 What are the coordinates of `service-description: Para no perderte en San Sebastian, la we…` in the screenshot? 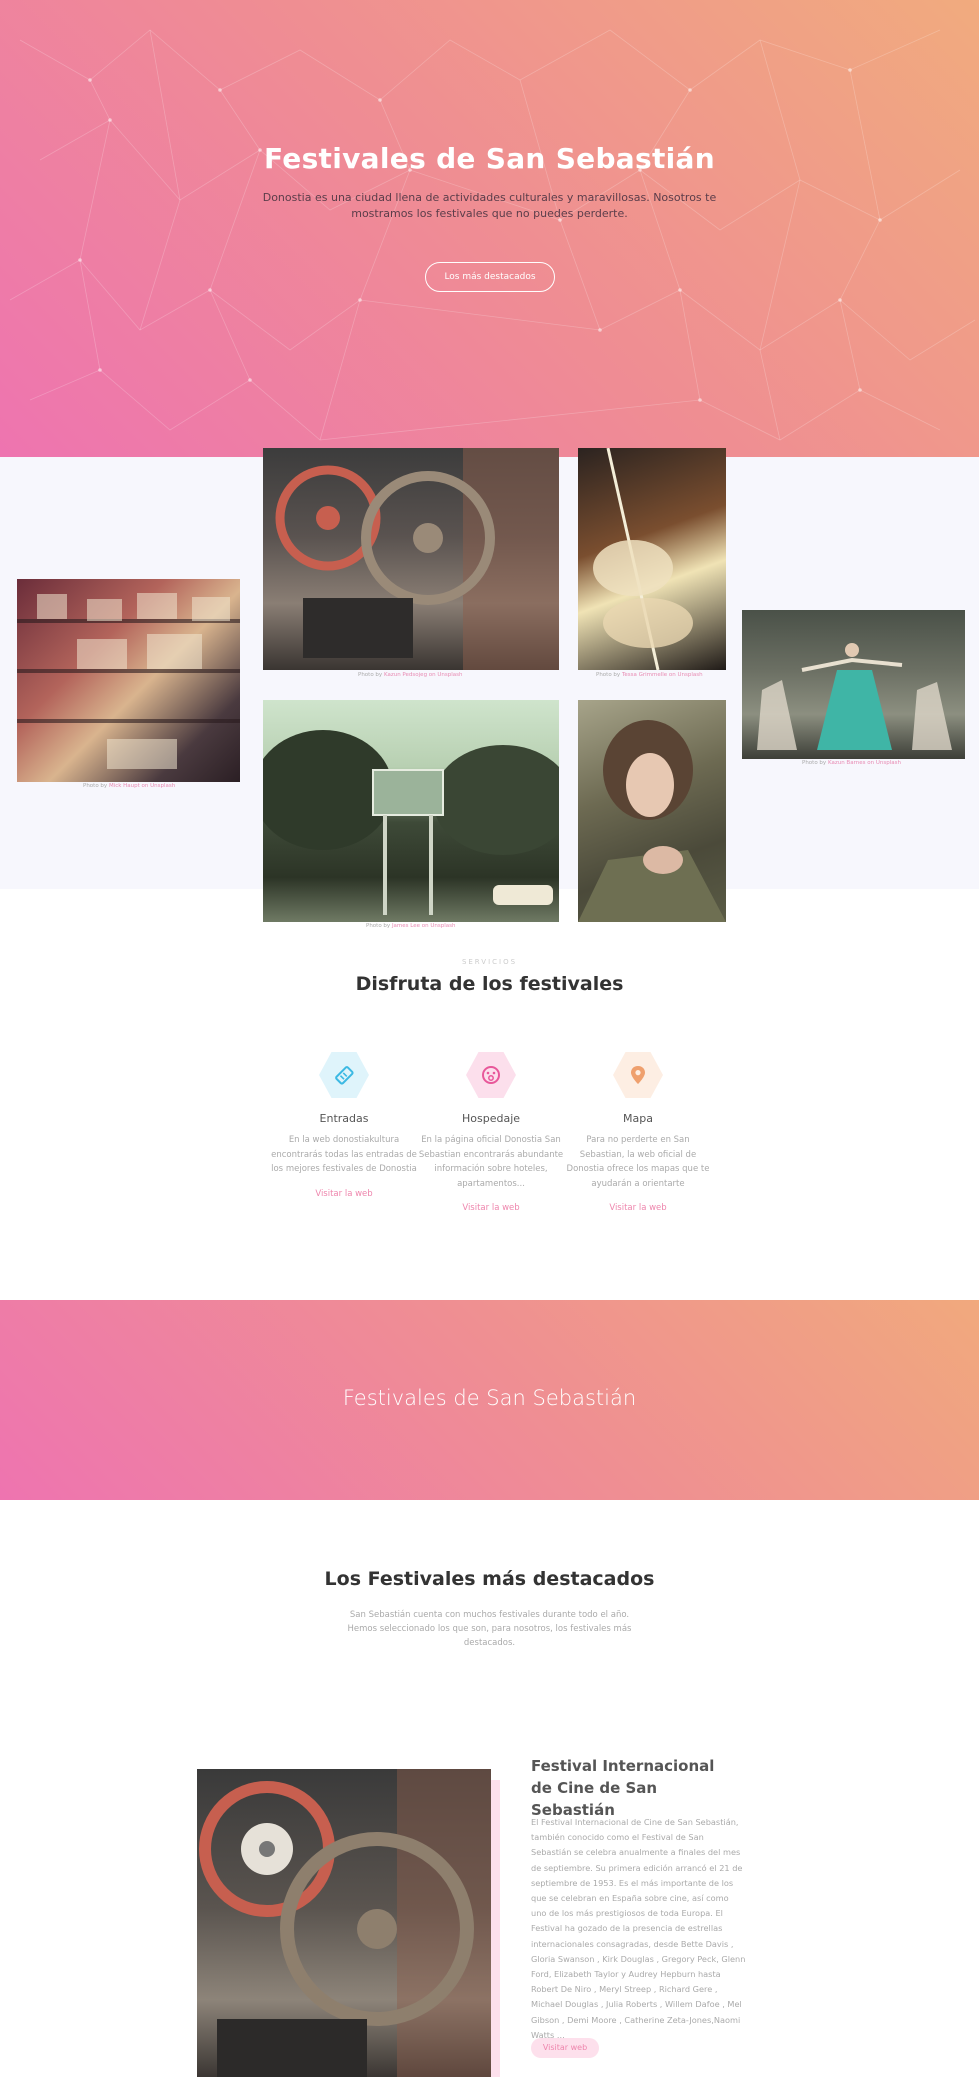 It's located at (638, 1162).